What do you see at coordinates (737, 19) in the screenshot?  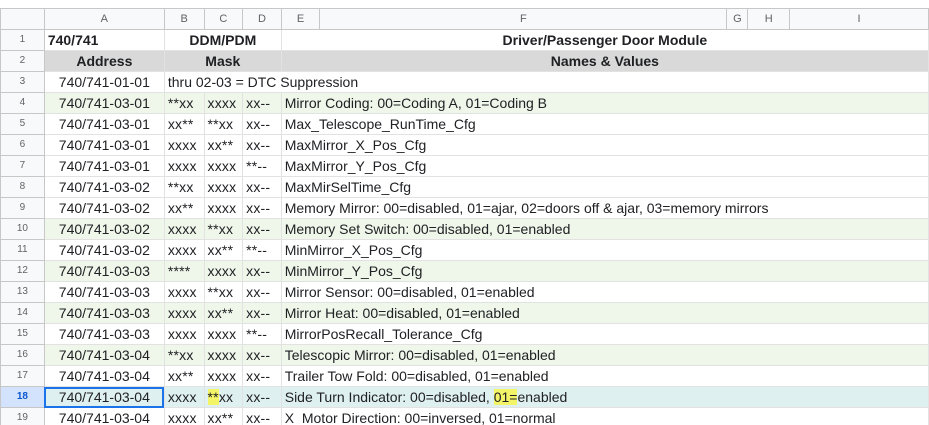 I see `column-header-g: G` at bounding box center [737, 19].